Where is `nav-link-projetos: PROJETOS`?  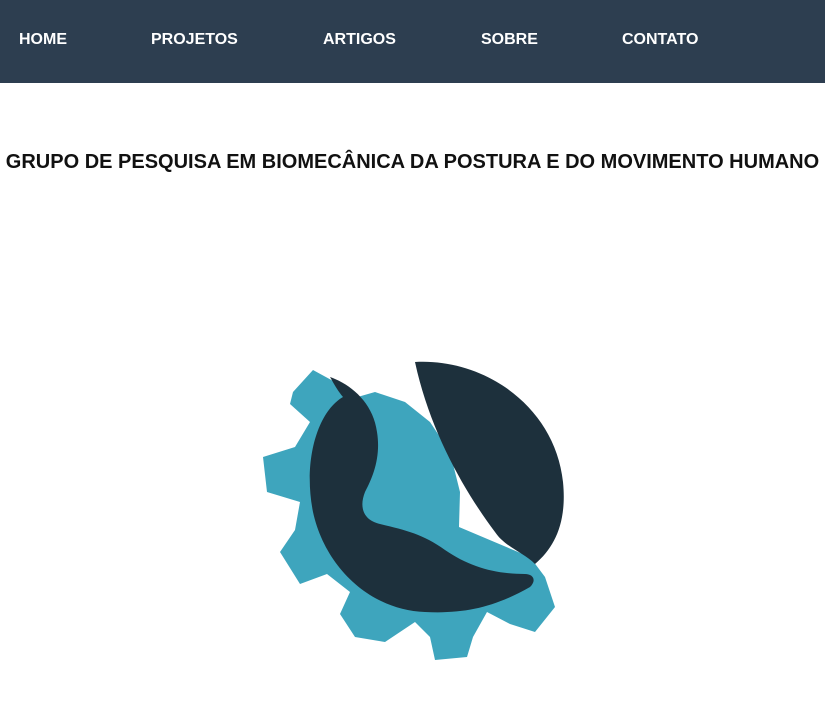
nav-link-projetos: PROJETOS is located at coordinates (194, 39).